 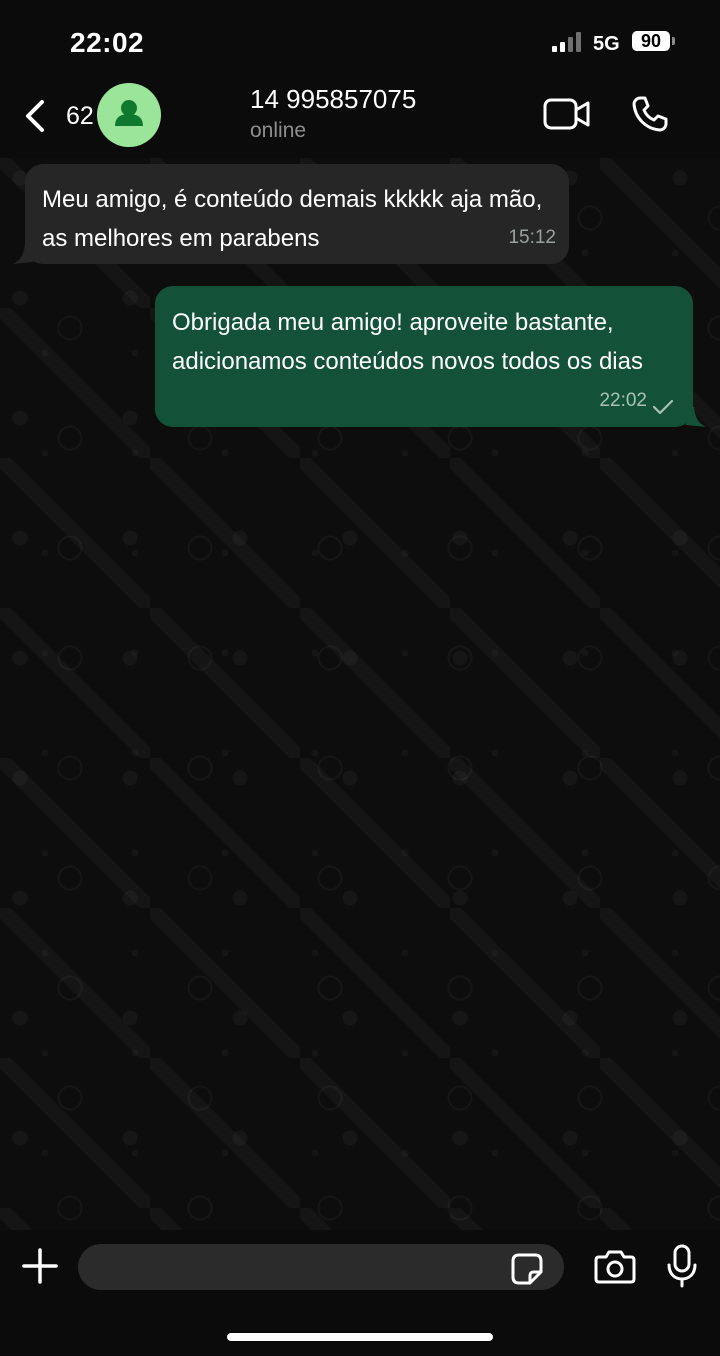 I want to click on contact-status: online, so click(x=278, y=130).